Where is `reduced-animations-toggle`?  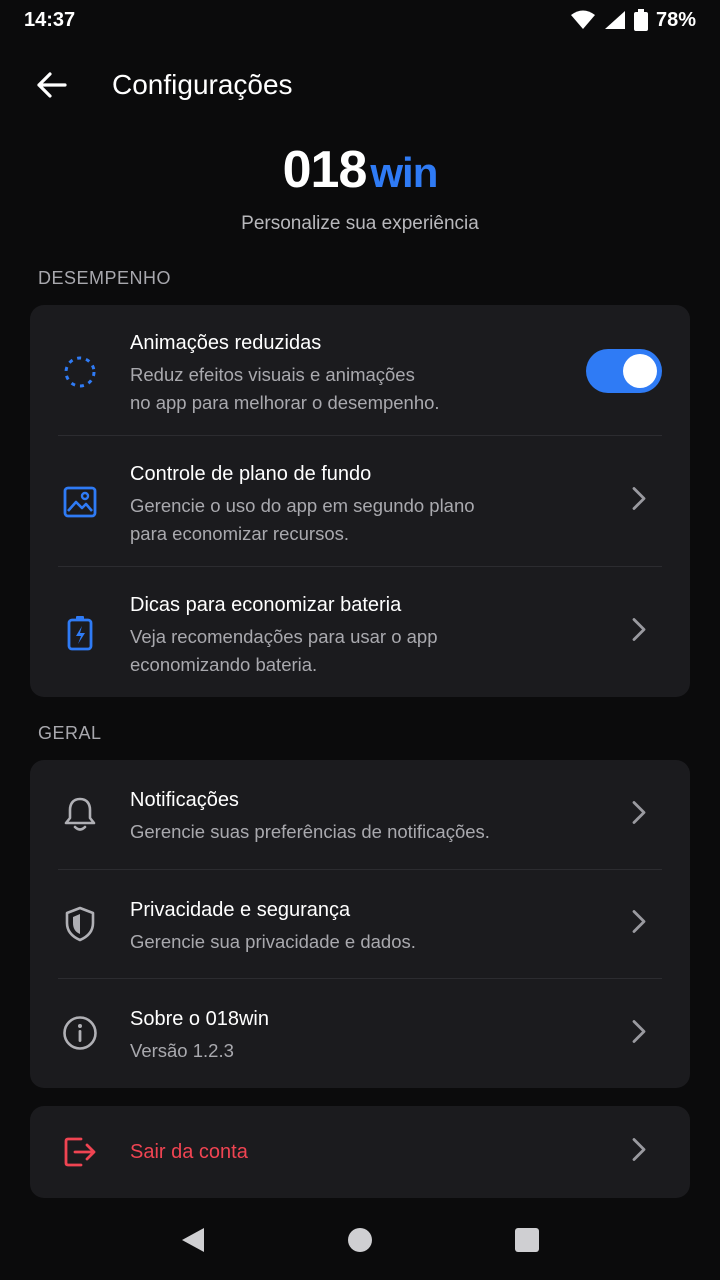 reduced-animations-toggle is located at coordinates (624, 371).